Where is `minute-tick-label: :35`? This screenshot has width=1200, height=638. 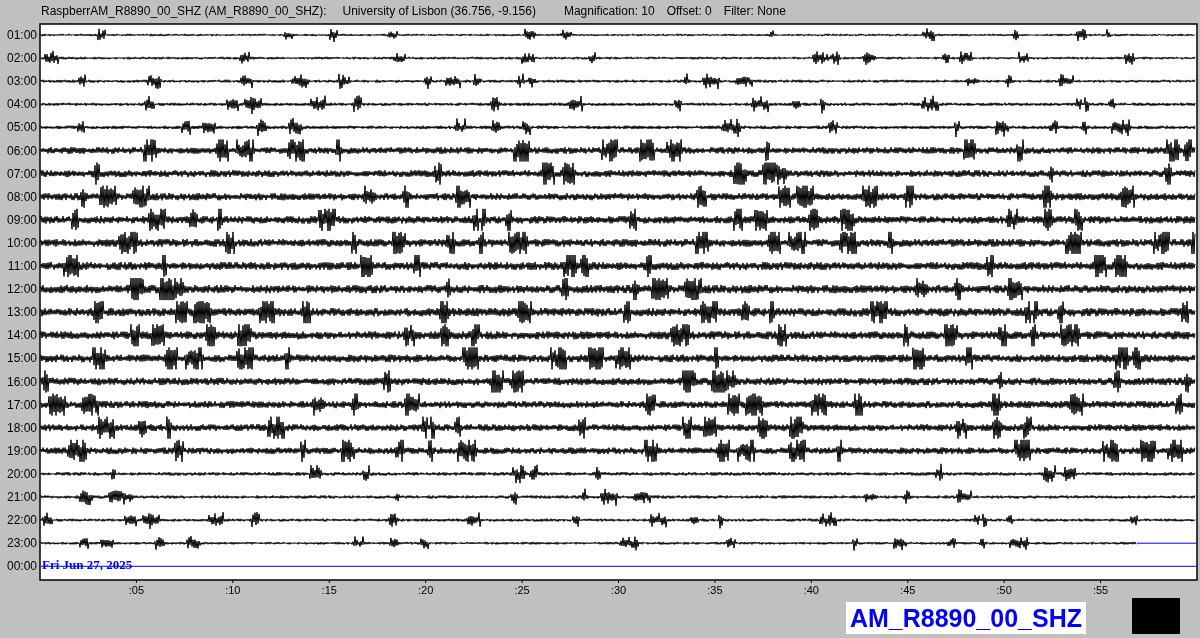
minute-tick-label: :35 is located at coordinates (715, 590).